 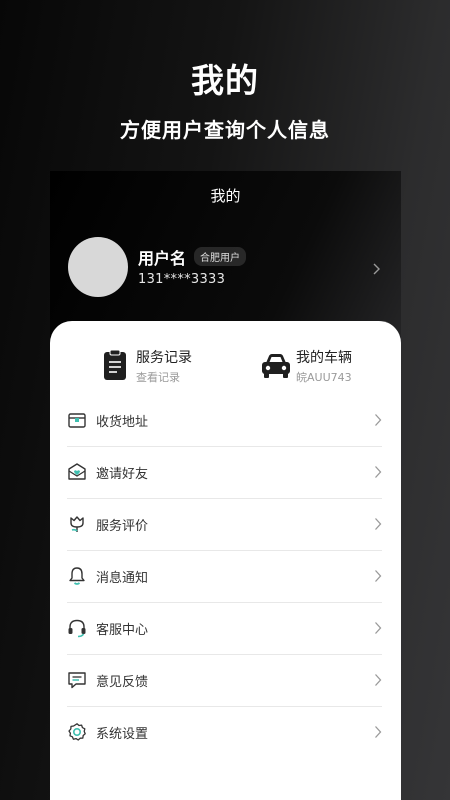 I want to click on menu-label: 系统设置, so click(x=122, y=734).